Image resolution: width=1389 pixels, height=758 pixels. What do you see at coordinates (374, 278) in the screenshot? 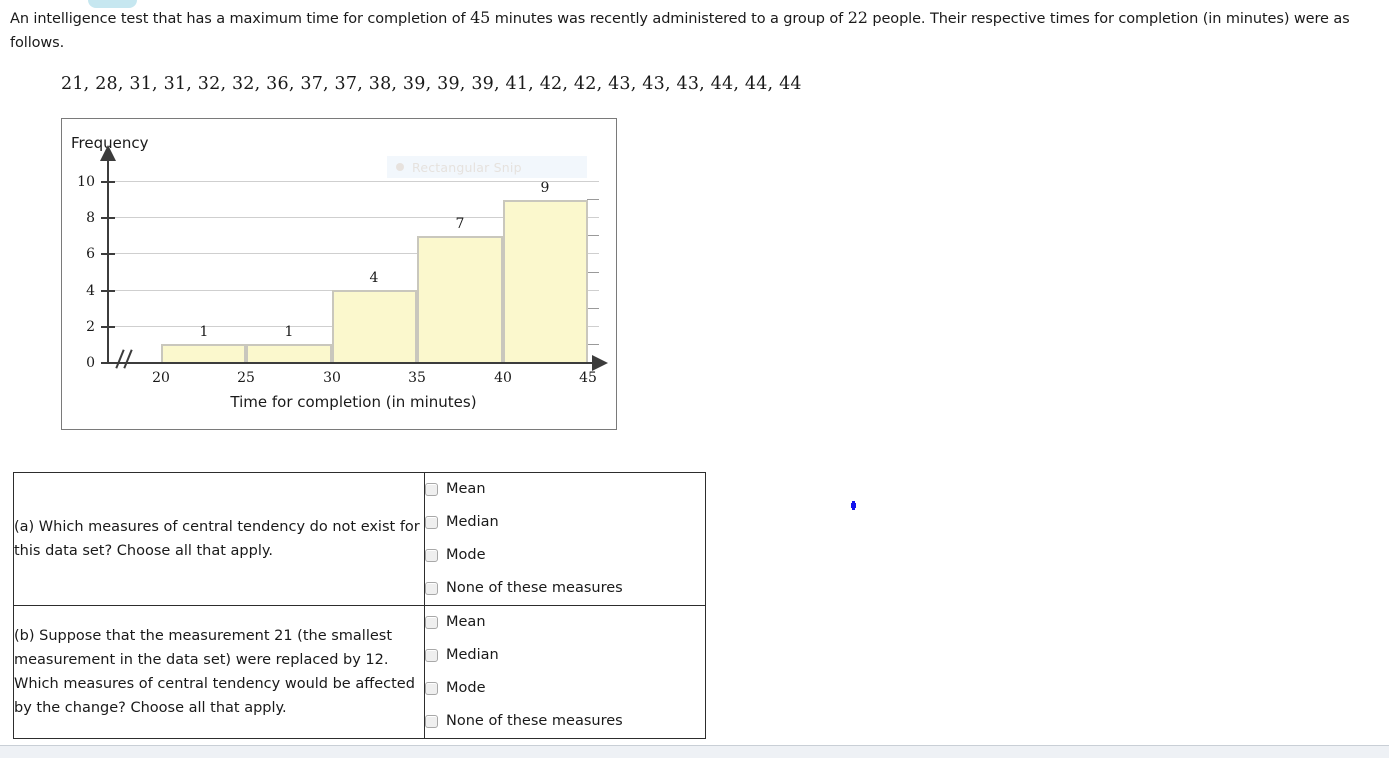
I see `bar-label-30-35: 4` at bounding box center [374, 278].